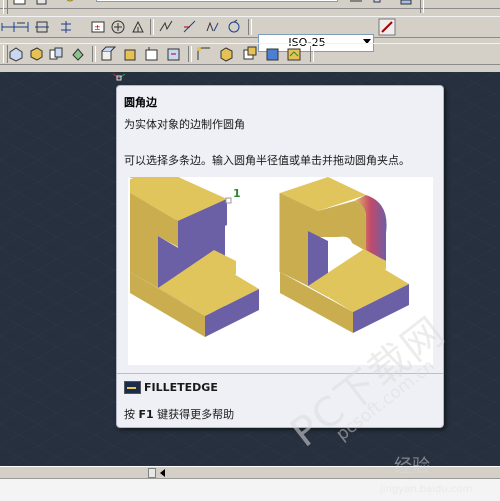 Image resolution: width=500 pixels, height=501 pixels. I want to click on delete-faces-icon, so click(174, 54).